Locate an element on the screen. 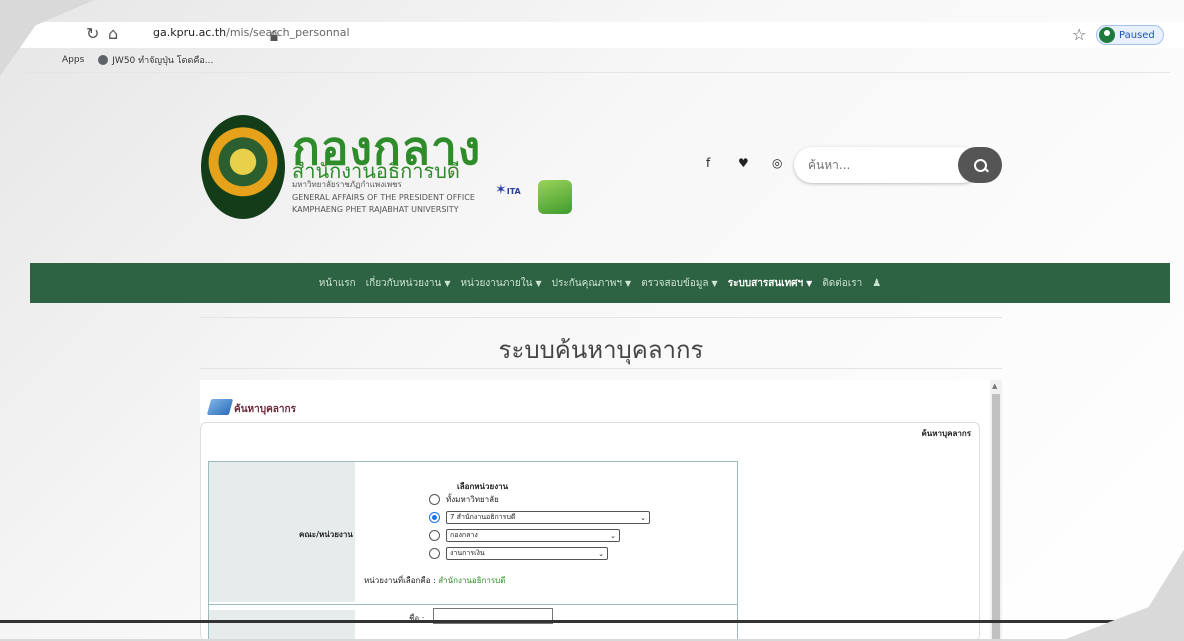 Image resolution: width=1184 pixels, height=641 pixels. ita-logo-label: ITA is located at coordinates (513, 191).